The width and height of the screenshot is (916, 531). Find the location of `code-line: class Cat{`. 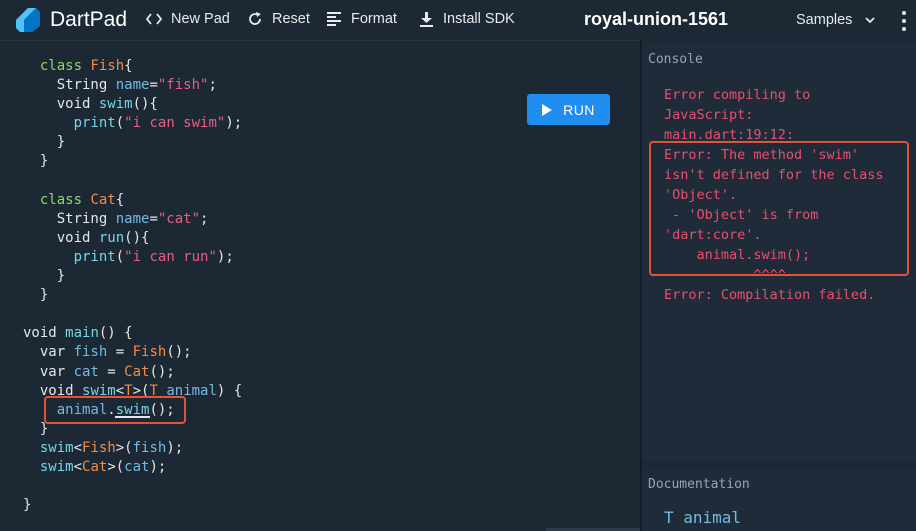

code-line: class Cat{ is located at coordinates (132, 200).